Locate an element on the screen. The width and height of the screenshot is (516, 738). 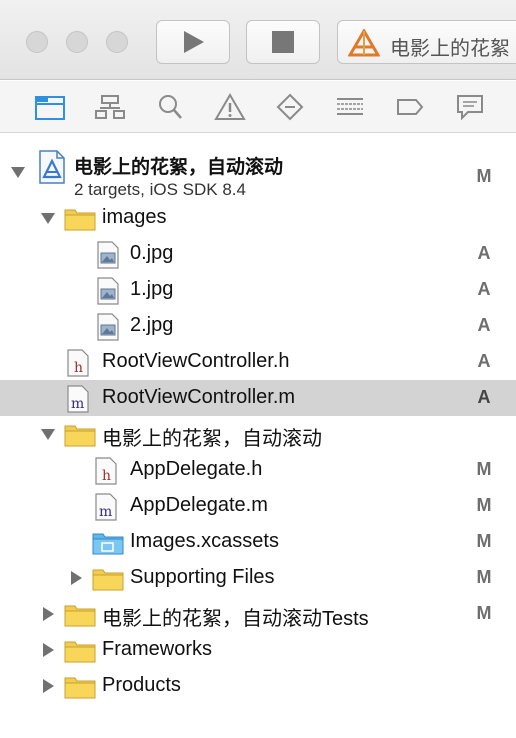
file-row-rootviewcontroller-h: h RootViewController.h A is located at coordinates (258, 362).